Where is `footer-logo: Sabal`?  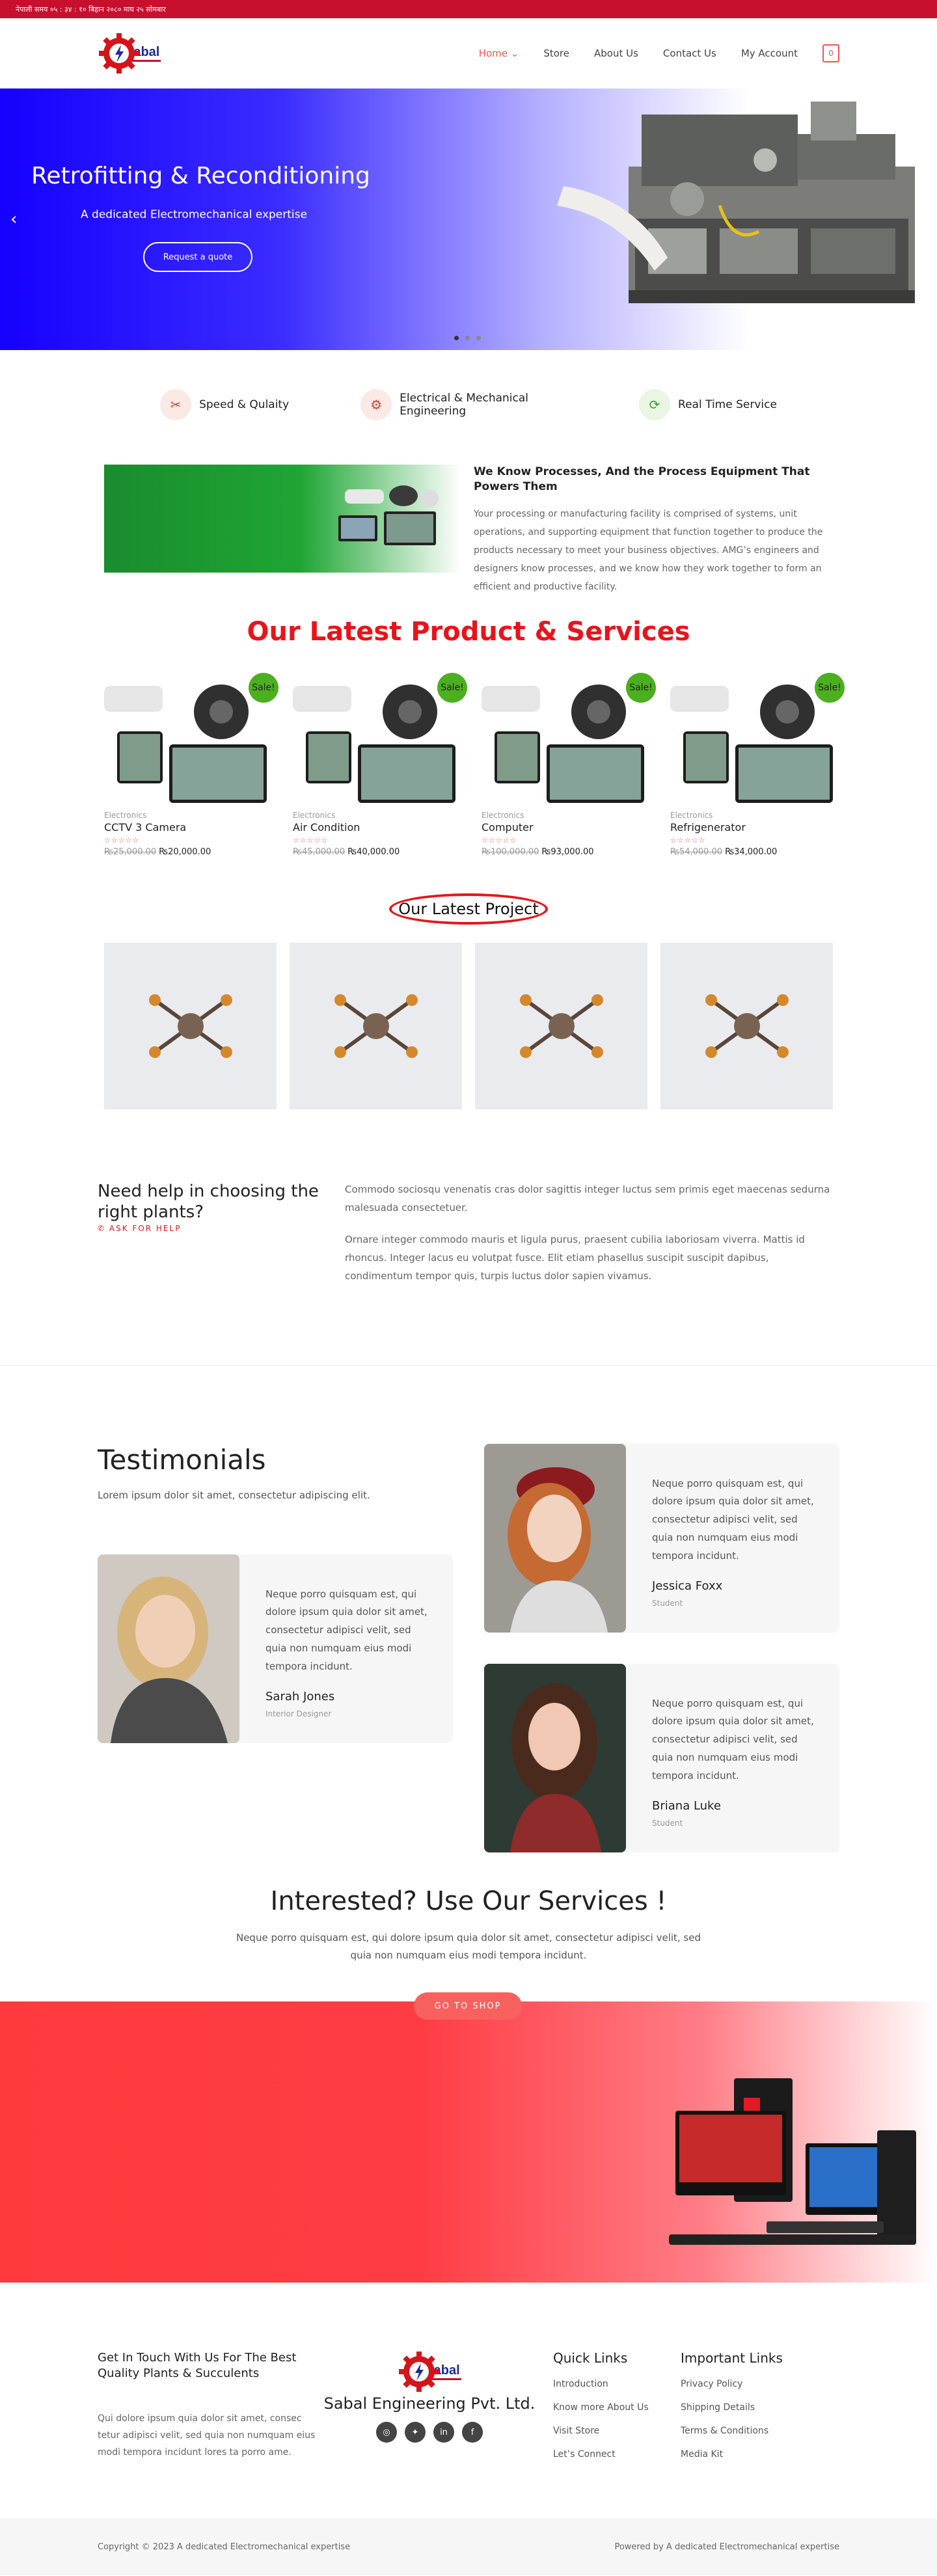 footer-logo: Sabal is located at coordinates (429, 2371).